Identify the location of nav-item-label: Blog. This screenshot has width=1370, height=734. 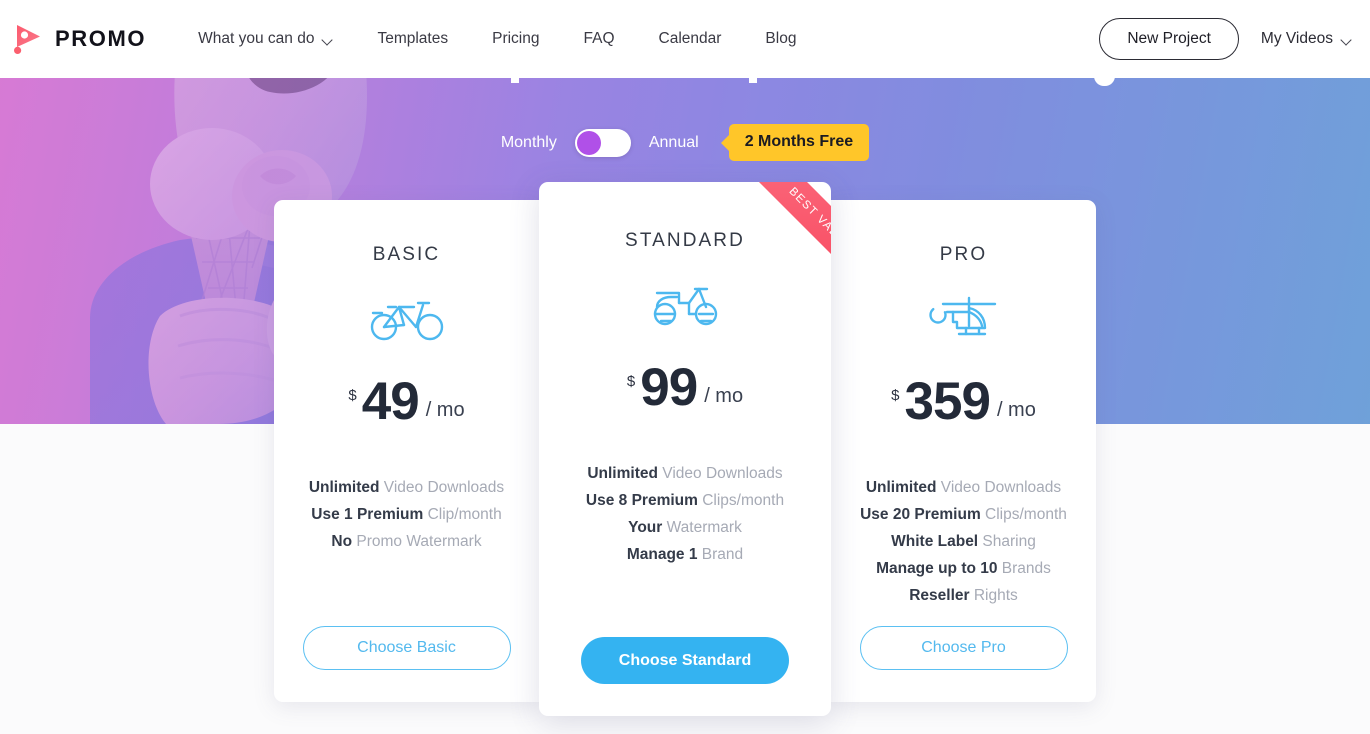
(781, 38).